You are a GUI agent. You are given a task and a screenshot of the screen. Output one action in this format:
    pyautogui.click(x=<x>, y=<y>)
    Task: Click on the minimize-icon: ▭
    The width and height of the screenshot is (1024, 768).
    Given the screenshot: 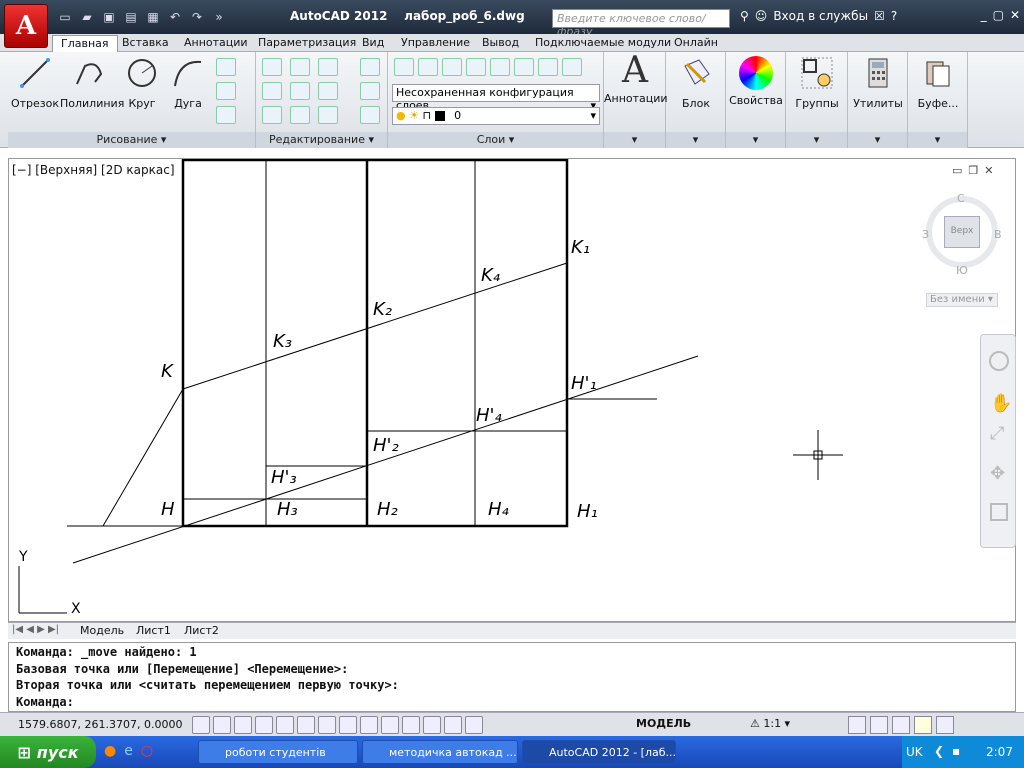 What is the action you would take?
    pyautogui.click(x=957, y=170)
    